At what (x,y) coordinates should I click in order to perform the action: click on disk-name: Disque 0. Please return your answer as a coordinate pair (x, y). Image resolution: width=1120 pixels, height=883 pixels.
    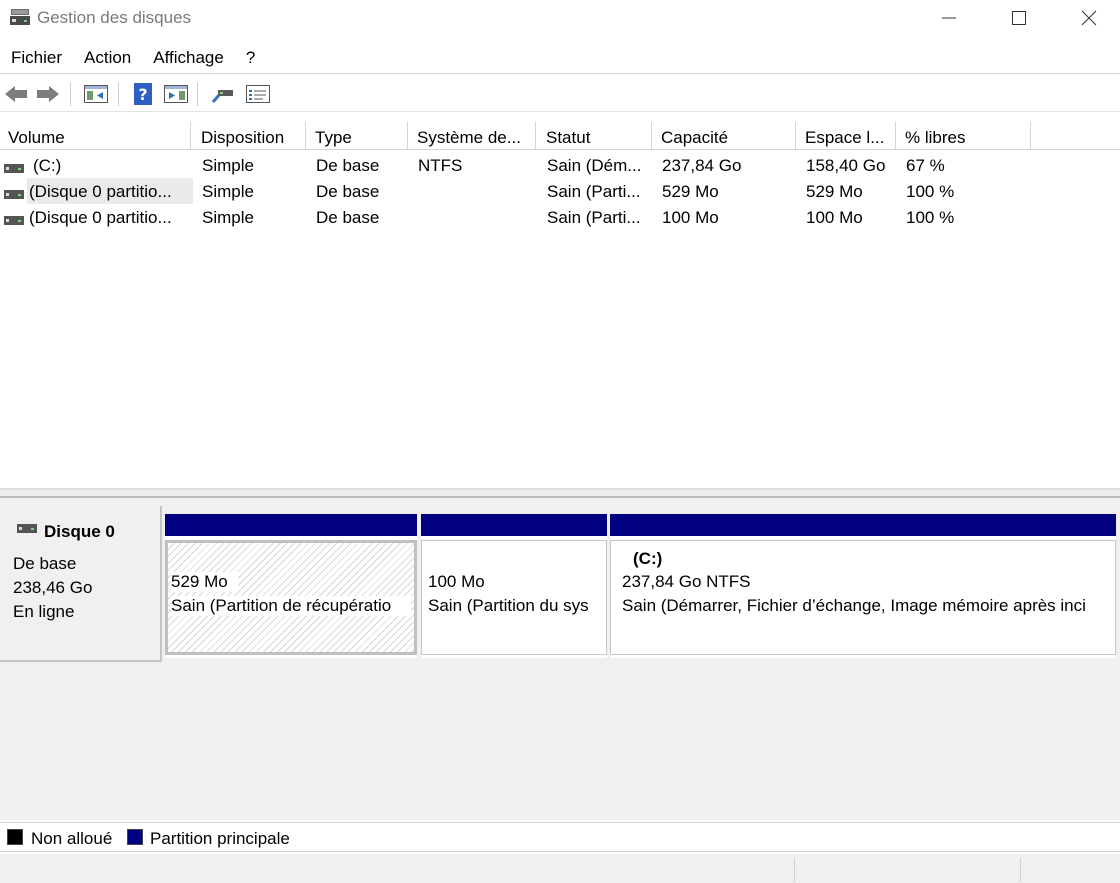
    Looking at the image, I should click on (79, 531).